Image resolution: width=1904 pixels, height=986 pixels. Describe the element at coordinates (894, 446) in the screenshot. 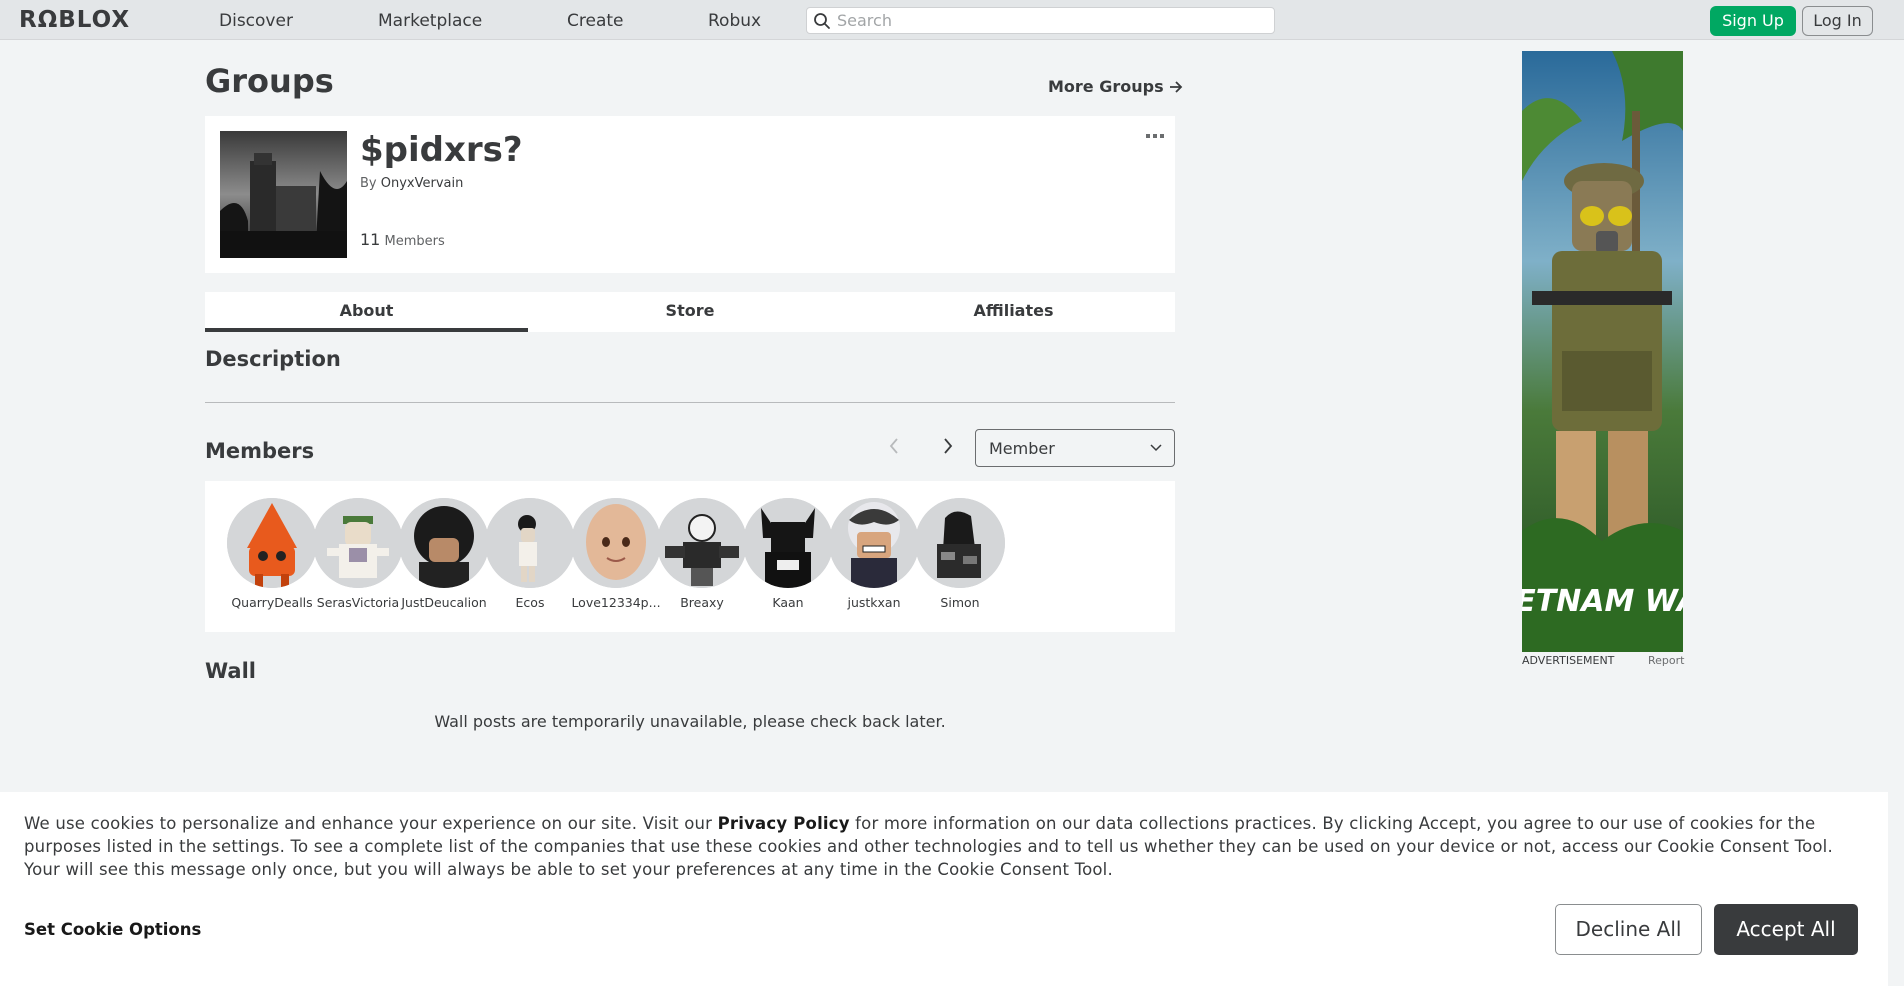

I see `chevron-left-icon` at that location.